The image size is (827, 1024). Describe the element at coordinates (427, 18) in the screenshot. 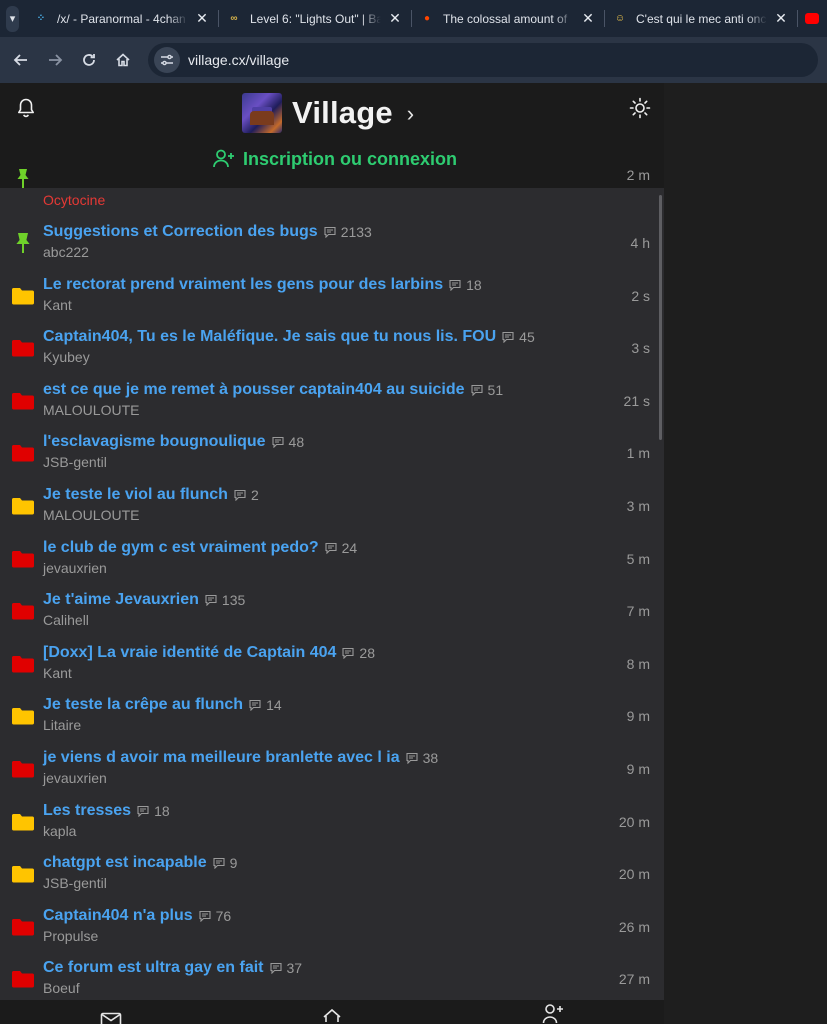

I see `reddit-icon: ●` at that location.